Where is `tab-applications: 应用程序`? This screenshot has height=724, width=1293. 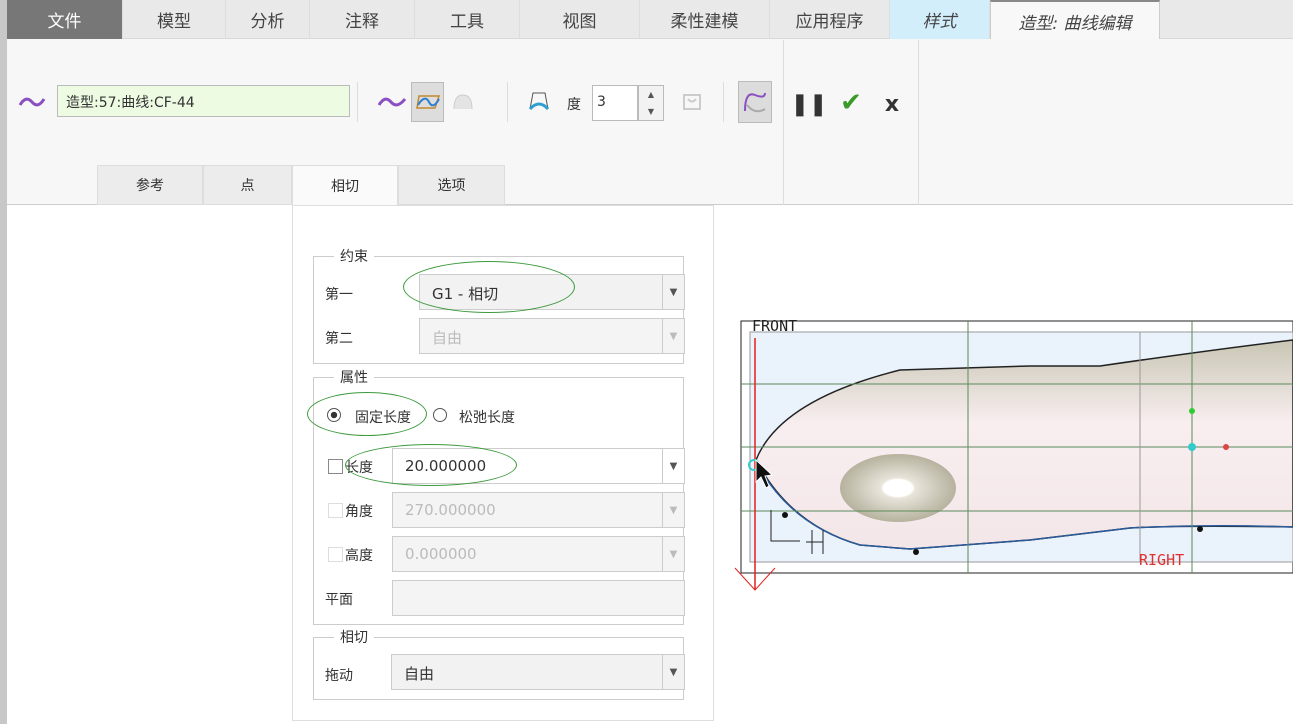 tab-applications: 应用程序 is located at coordinates (830, 19).